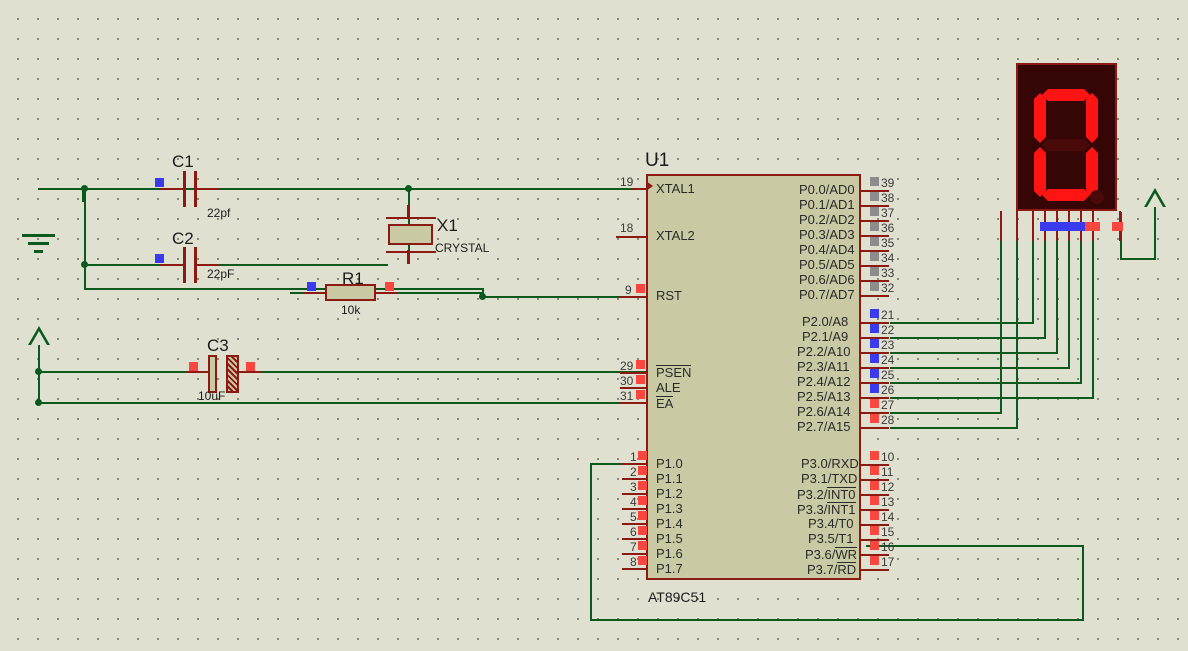 The image size is (1188, 651). I want to click on ic-pinnum-7: 7, so click(633, 547).